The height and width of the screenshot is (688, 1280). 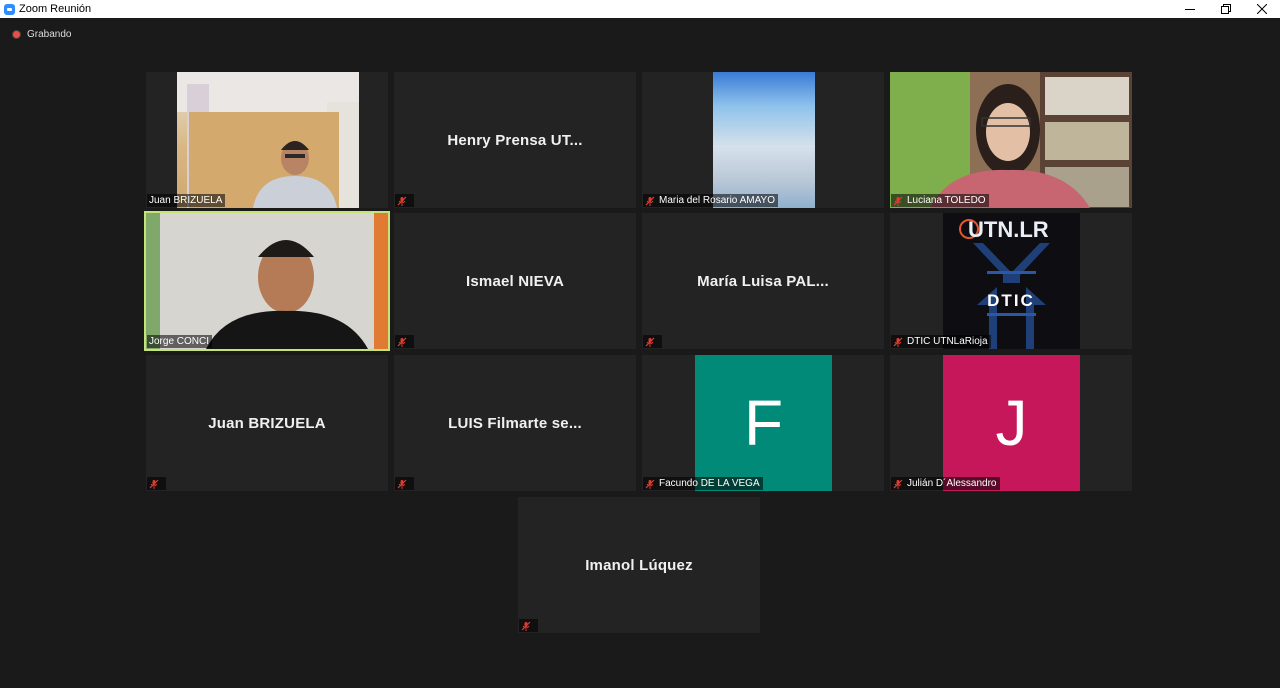 I want to click on avatar: J, so click(x=1011, y=423).